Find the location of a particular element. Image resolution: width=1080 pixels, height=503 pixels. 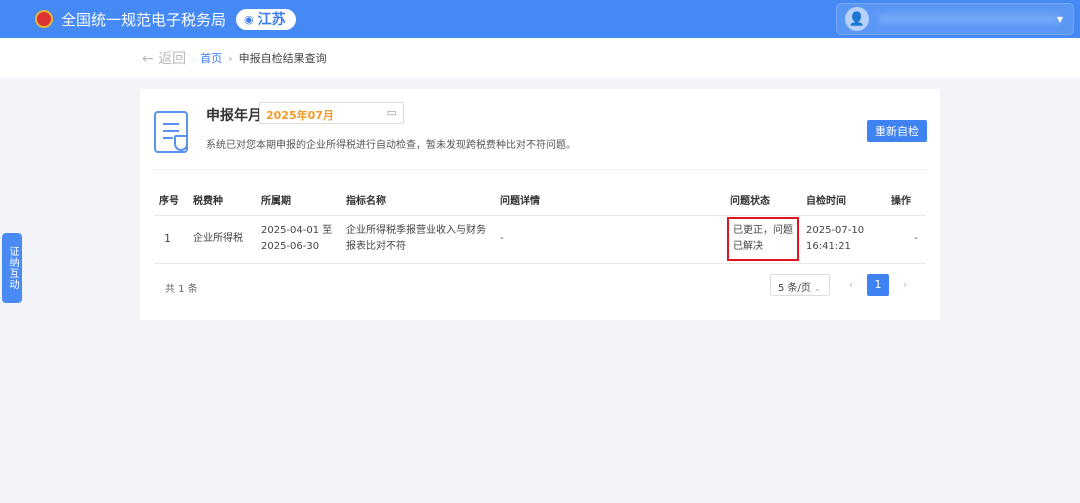

total-count: 共 1 条 is located at coordinates (181, 289).